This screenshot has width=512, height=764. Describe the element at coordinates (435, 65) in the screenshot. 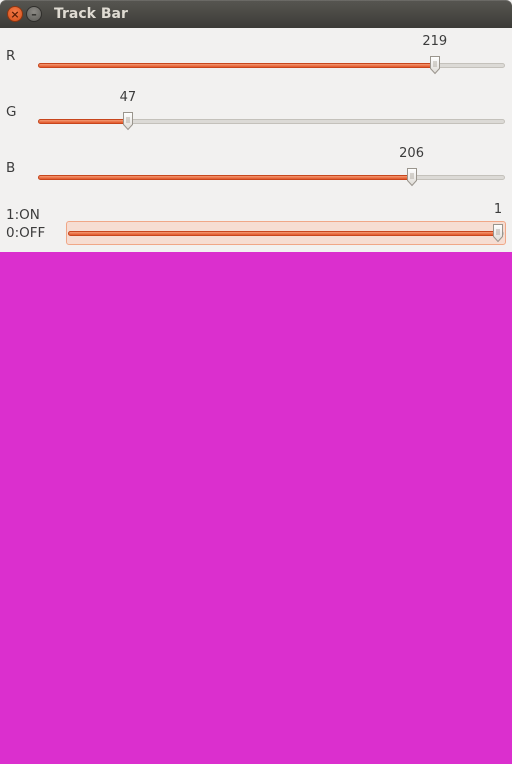

I see `trackbar-r-handle` at that location.